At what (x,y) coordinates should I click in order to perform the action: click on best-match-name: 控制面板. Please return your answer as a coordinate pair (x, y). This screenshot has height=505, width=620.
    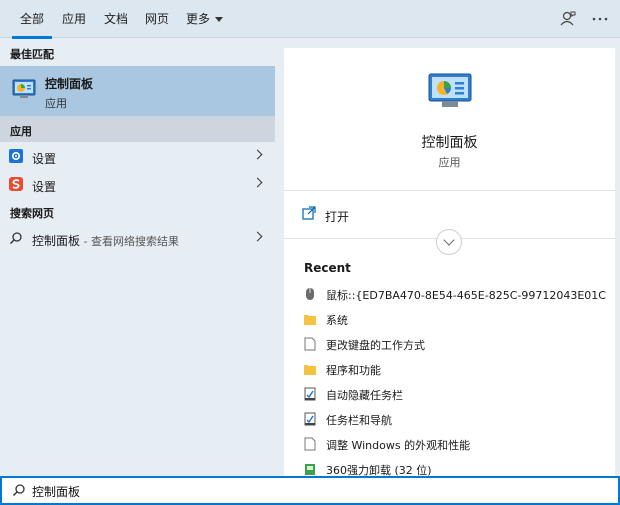
    Looking at the image, I should click on (69, 84).